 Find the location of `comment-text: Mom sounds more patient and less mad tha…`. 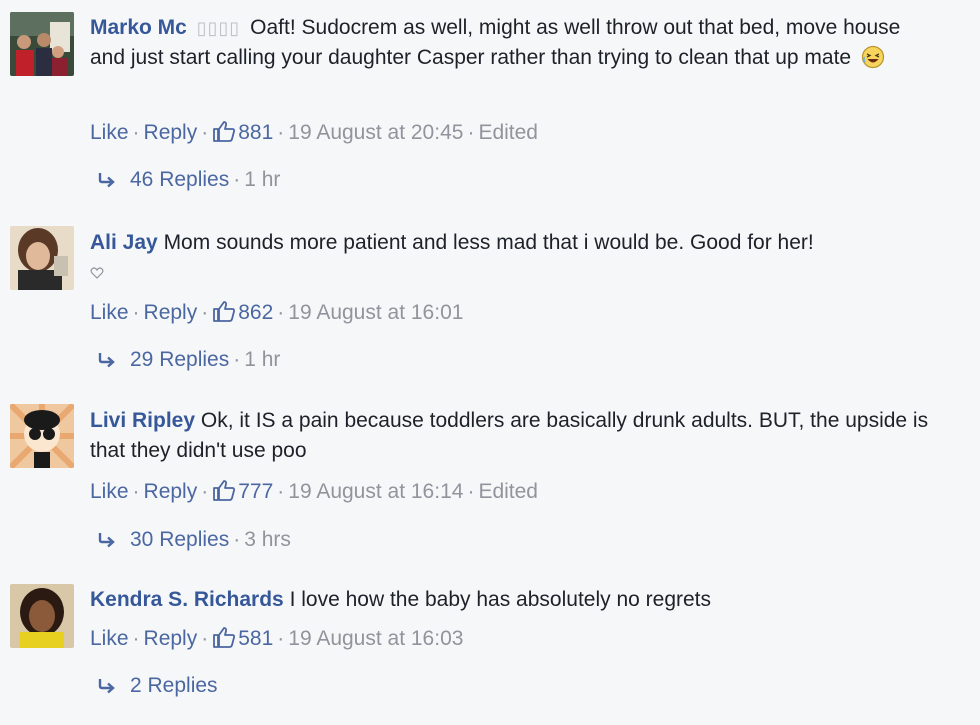

comment-text: Mom sounds more patient and less mad tha… is located at coordinates (488, 242).